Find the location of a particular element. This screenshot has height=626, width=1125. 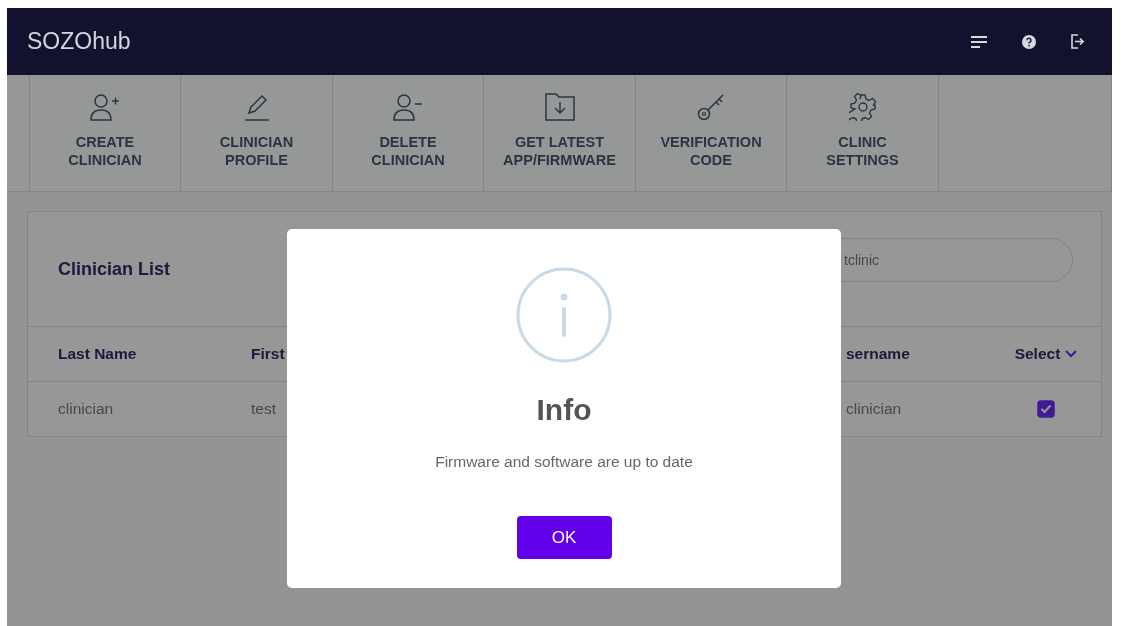

column-header: Last Name is located at coordinates (97, 354).